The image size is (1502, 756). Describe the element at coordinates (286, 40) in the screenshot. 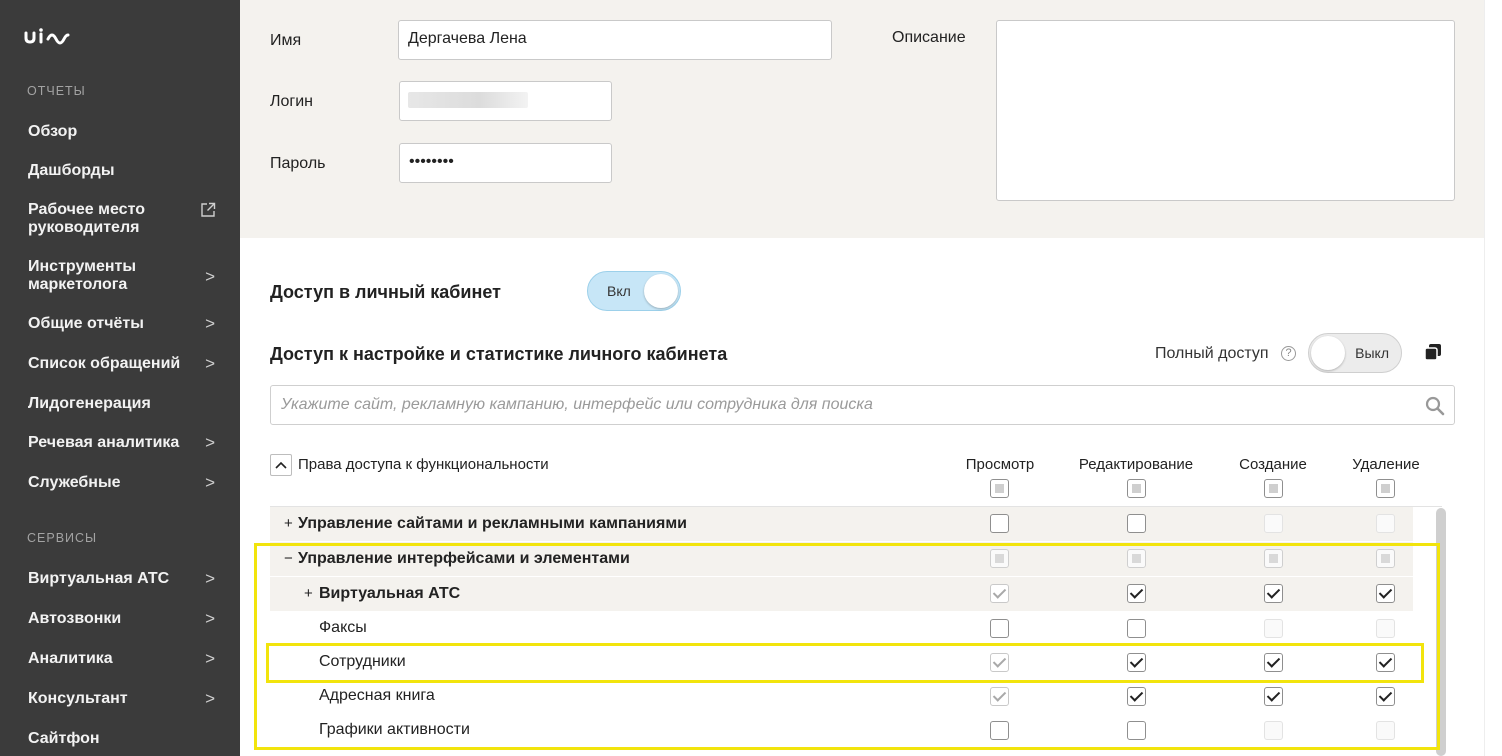

I see `name-label: Имя` at that location.